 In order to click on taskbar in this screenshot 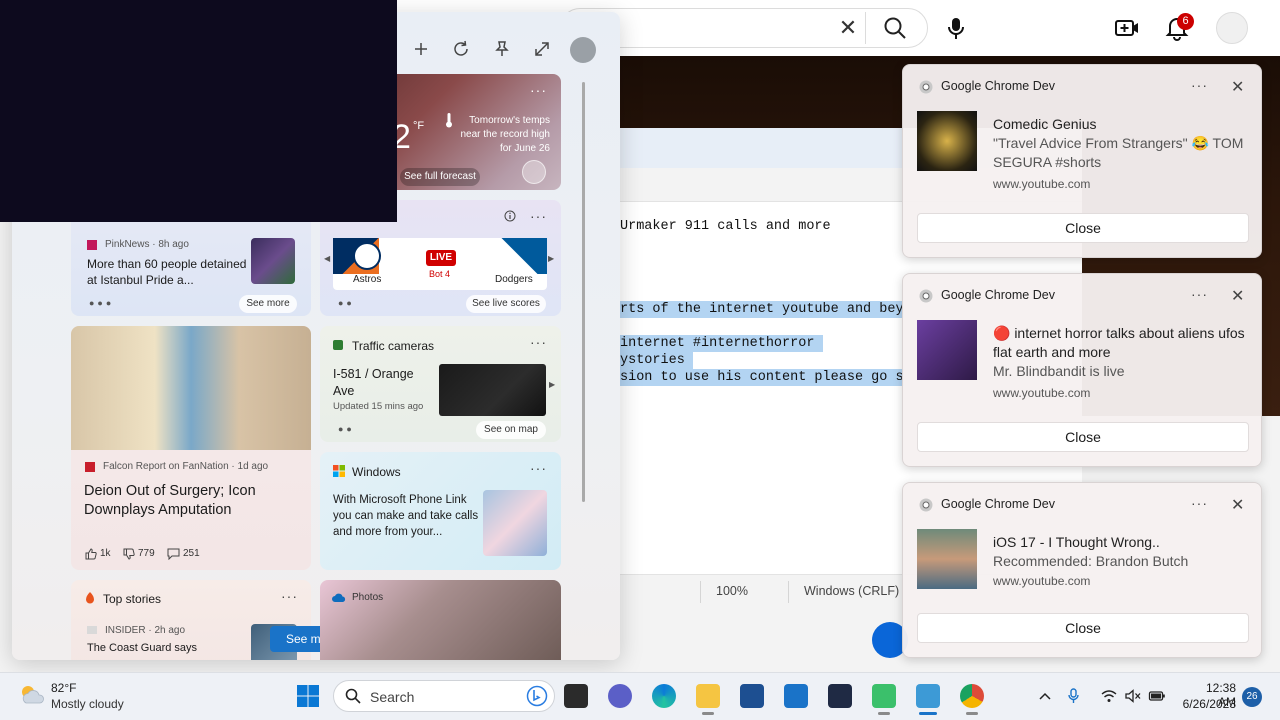, I will do `click(640, 696)`.